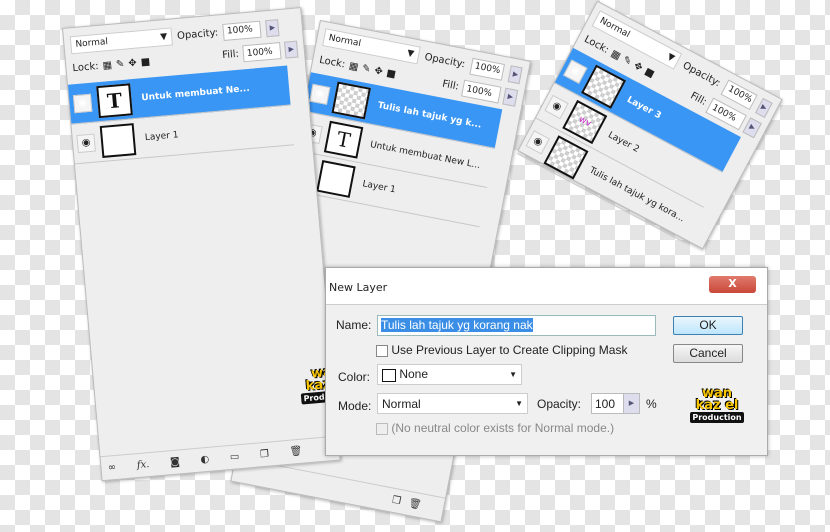 This screenshot has height=532, width=830. I want to click on logo-text: Production, so click(717, 417).